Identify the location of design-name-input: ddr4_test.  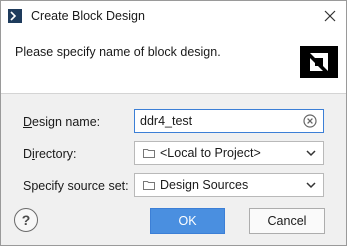
(229, 121).